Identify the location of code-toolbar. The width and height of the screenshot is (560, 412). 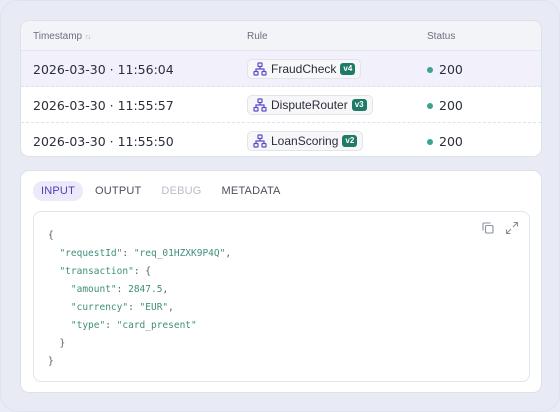
(500, 228).